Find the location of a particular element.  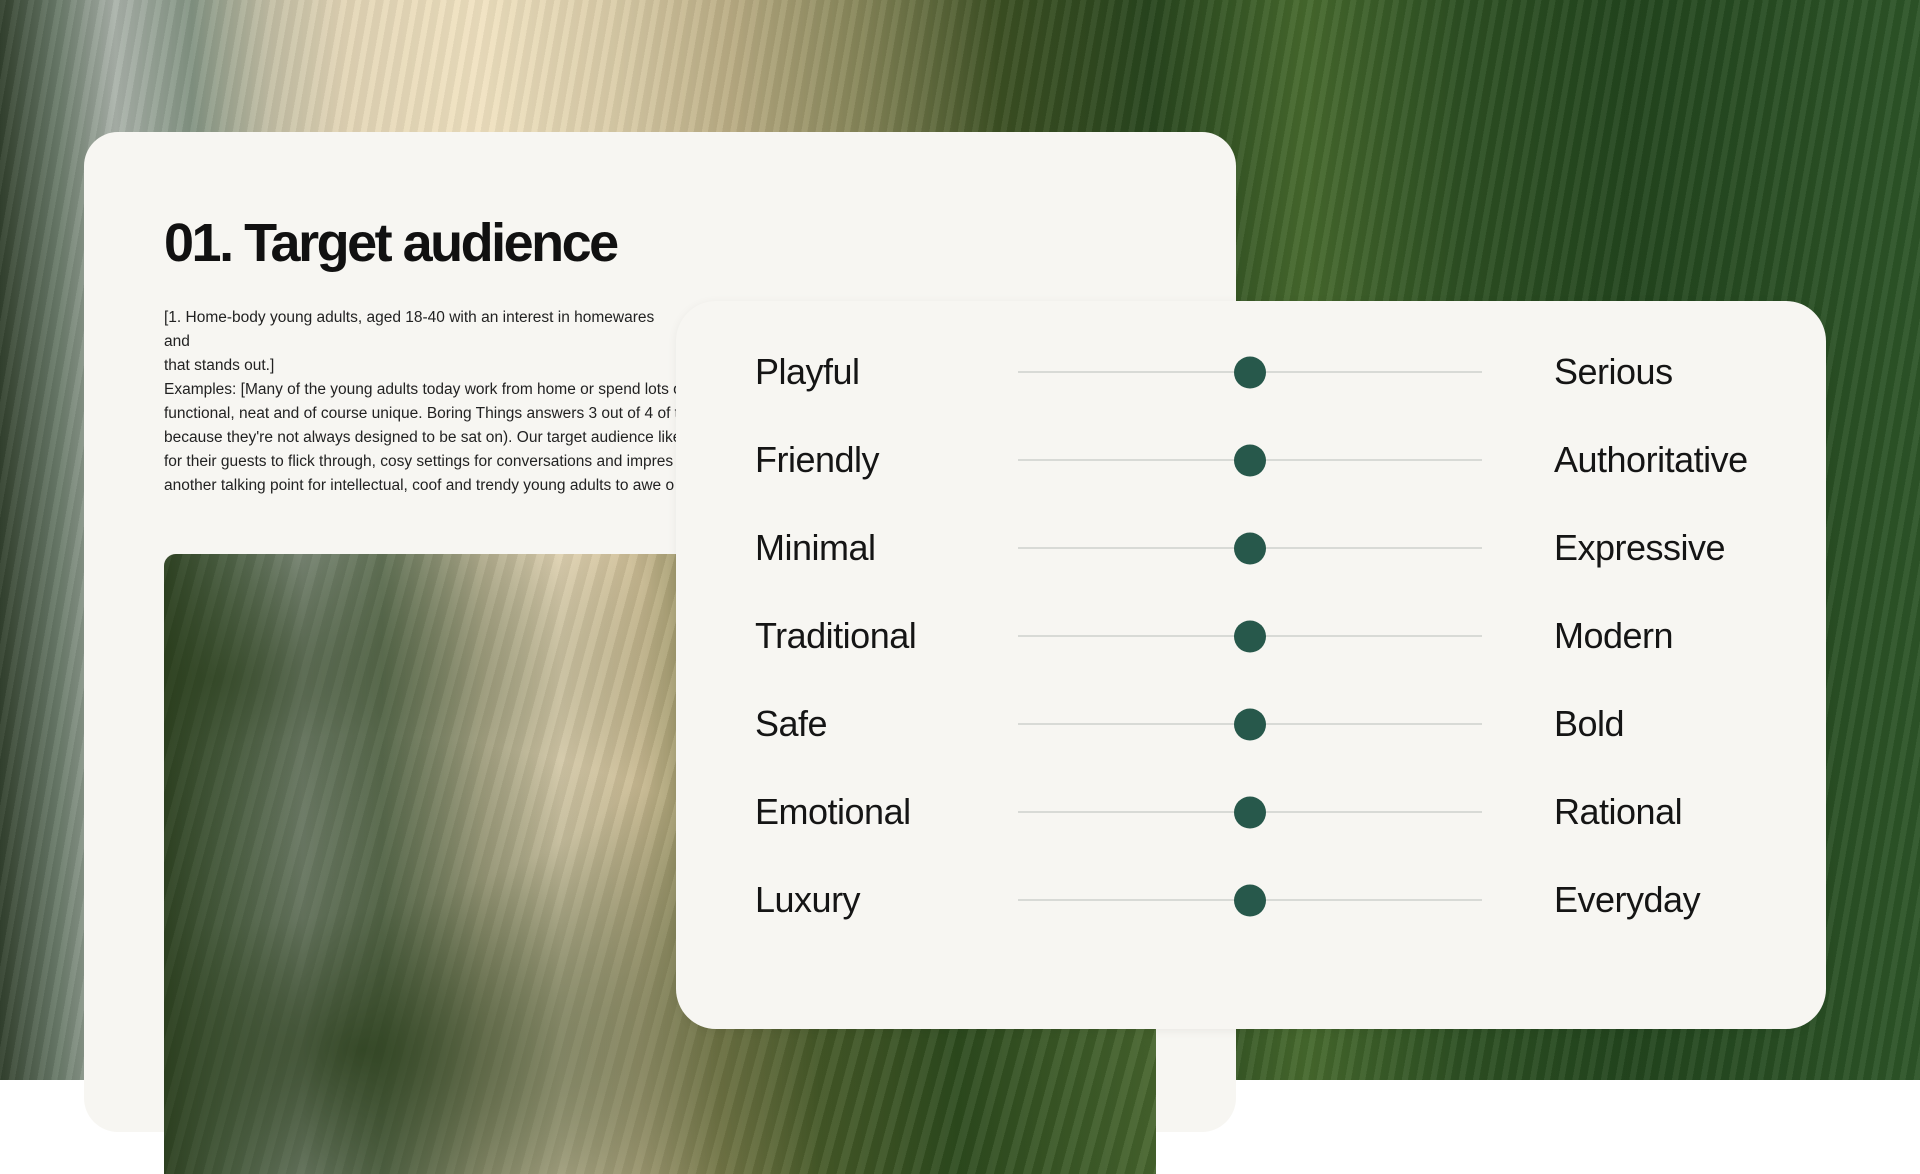

audience-description-line-2: that stands out.] is located at coordinates (219, 365).